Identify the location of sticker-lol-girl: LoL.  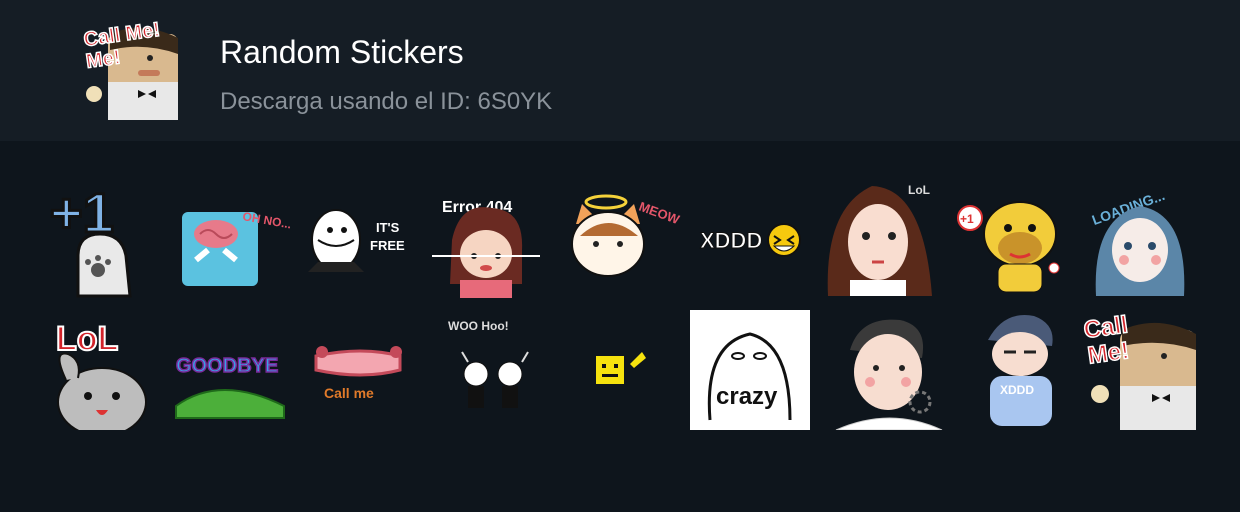
(880, 238).